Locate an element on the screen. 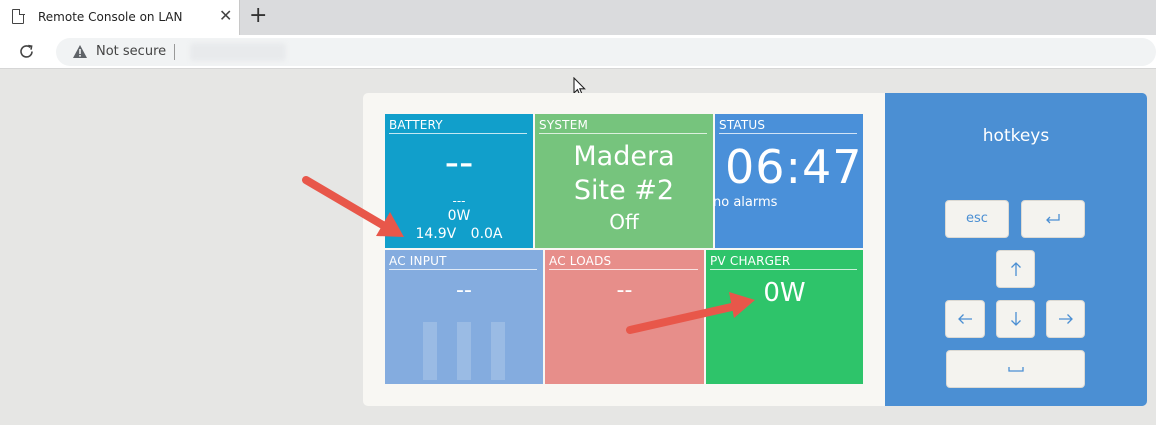  ac-loads-tile: AC LOADS -- is located at coordinates (624, 317).